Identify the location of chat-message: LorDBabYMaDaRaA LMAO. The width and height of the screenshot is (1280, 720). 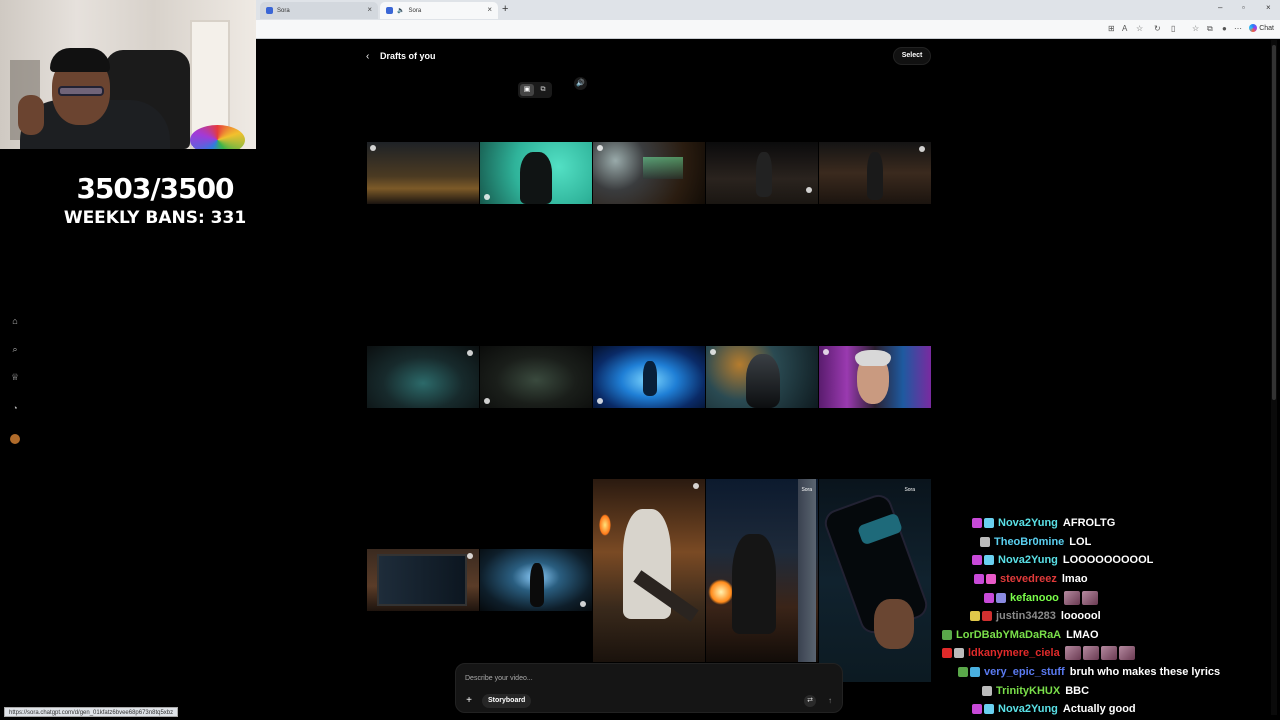
(1105, 635).